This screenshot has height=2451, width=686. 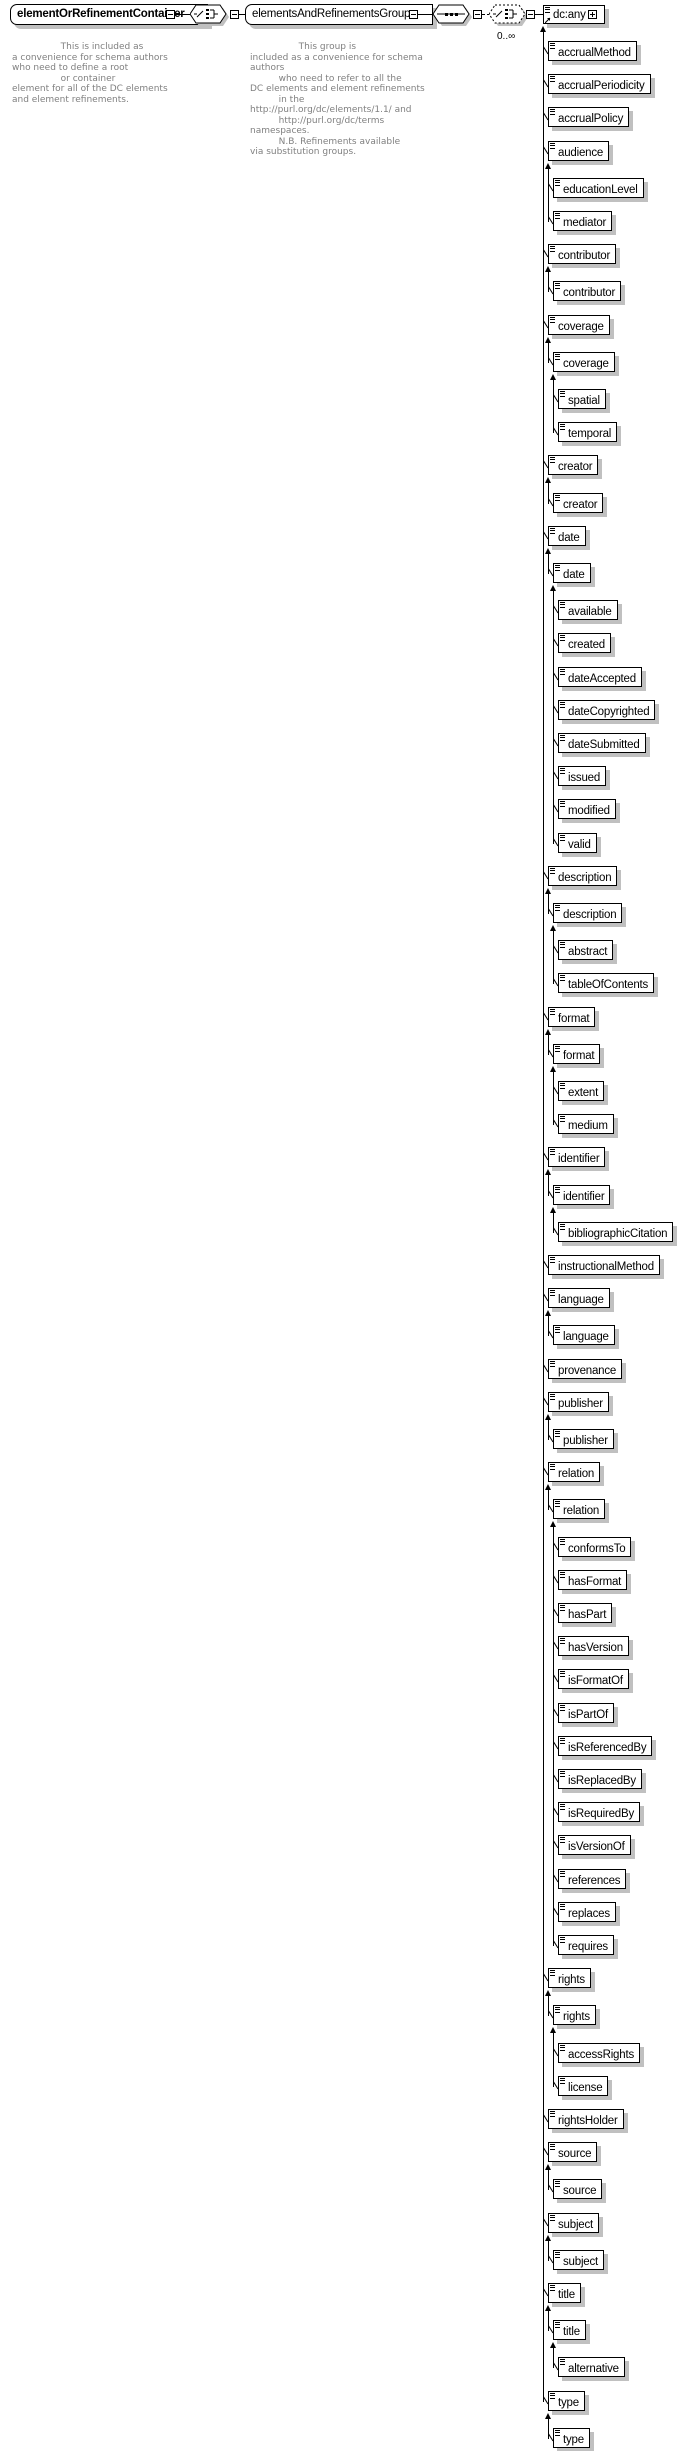 I want to click on element-label: educationLevel, so click(x=600, y=189).